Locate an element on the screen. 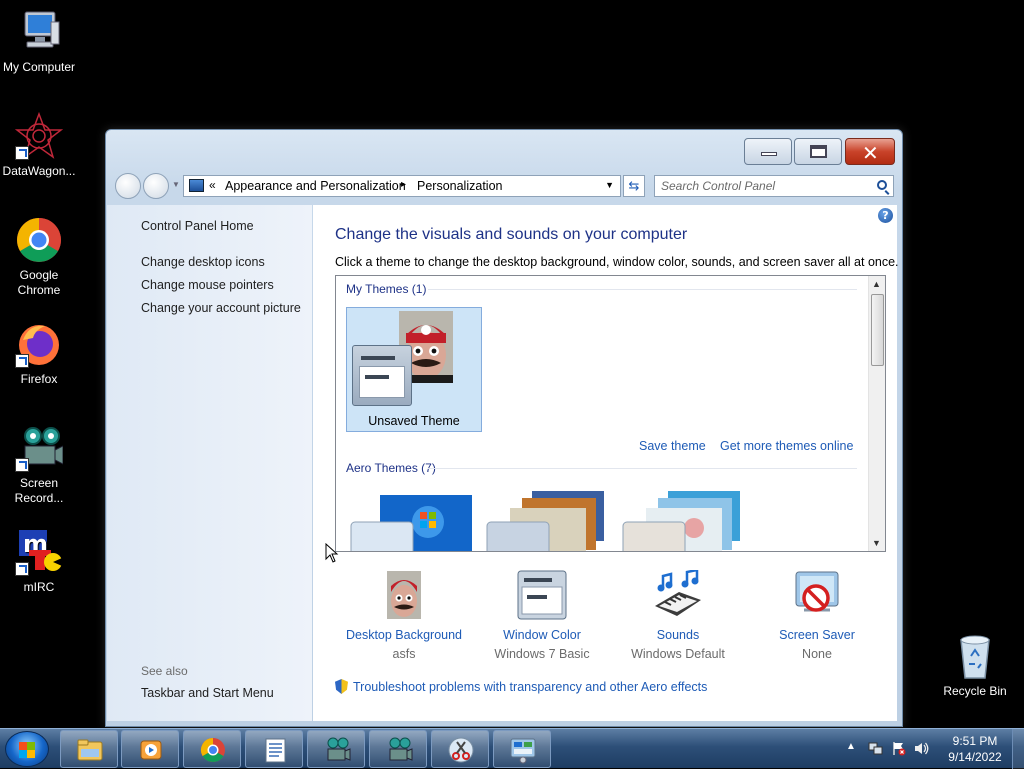  search-box is located at coordinates (774, 186).